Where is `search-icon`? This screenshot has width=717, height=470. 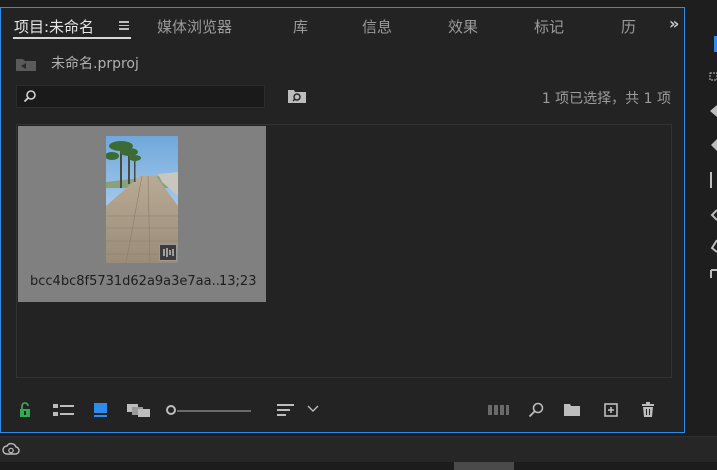 search-icon is located at coordinates (29, 96).